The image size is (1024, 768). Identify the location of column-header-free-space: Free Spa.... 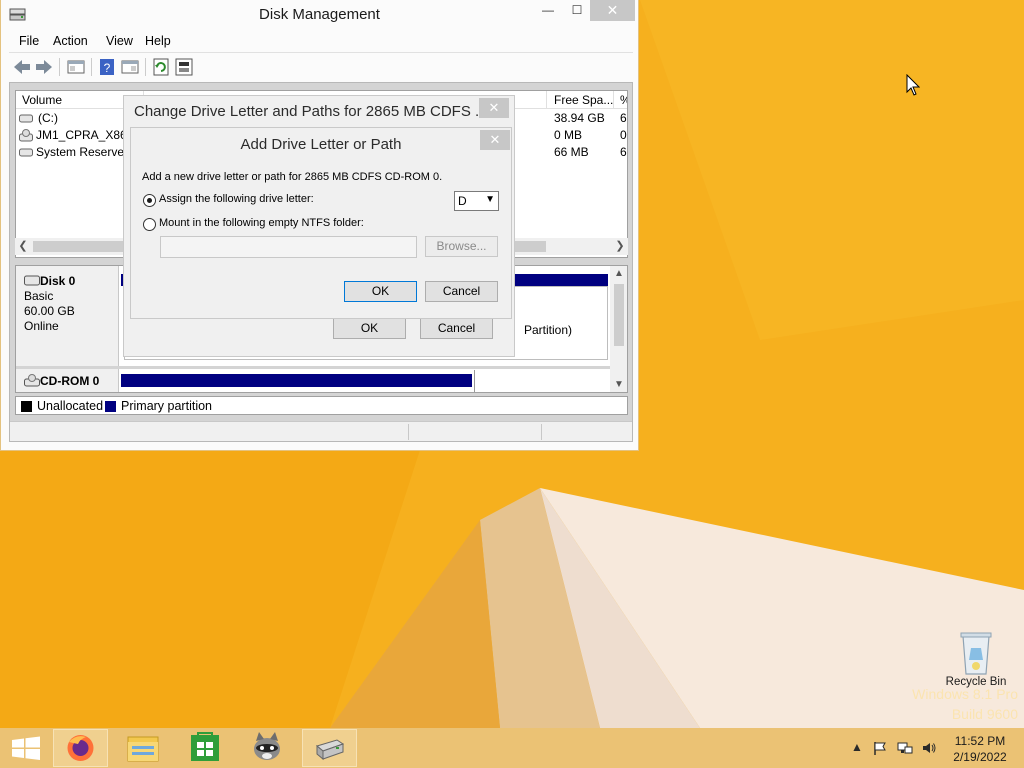
(583, 100).